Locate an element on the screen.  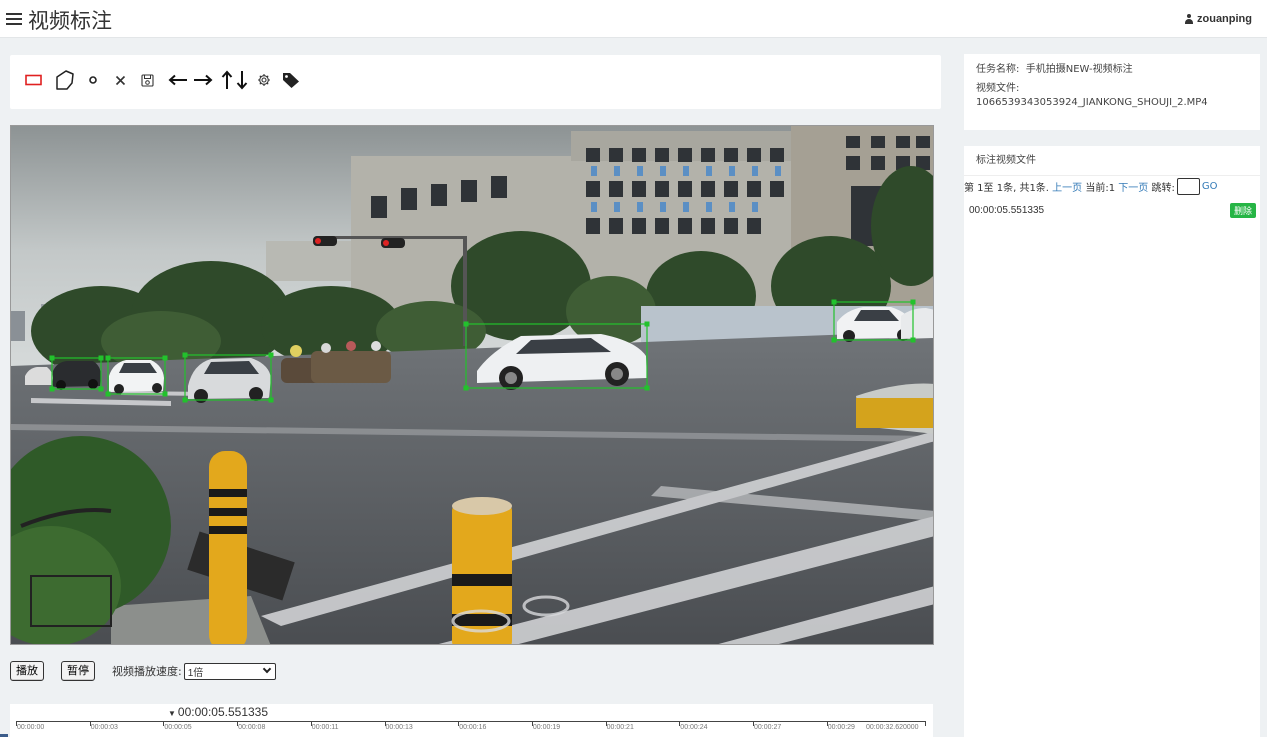
arrow-right-icon is located at coordinates (203, 80).